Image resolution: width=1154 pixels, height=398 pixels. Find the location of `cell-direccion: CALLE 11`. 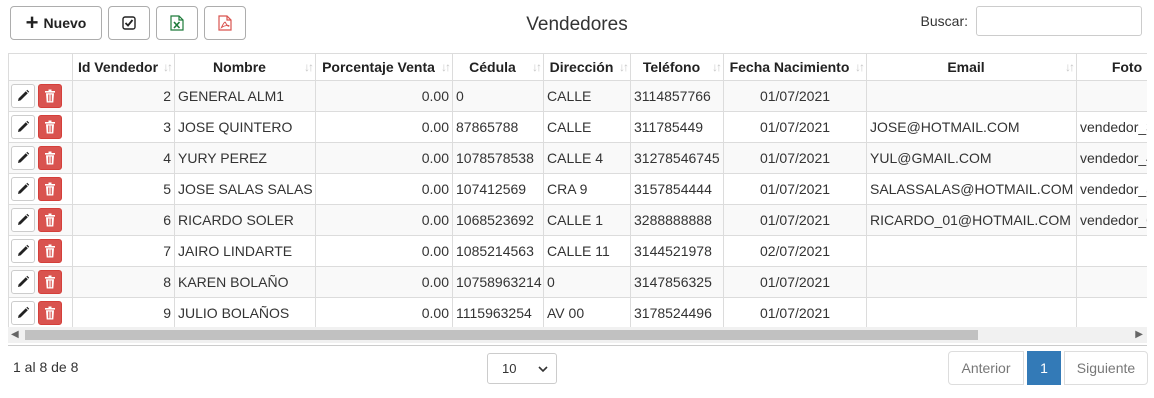

cell-direccion: CALLE 11 is located at coordinates (587, 251).